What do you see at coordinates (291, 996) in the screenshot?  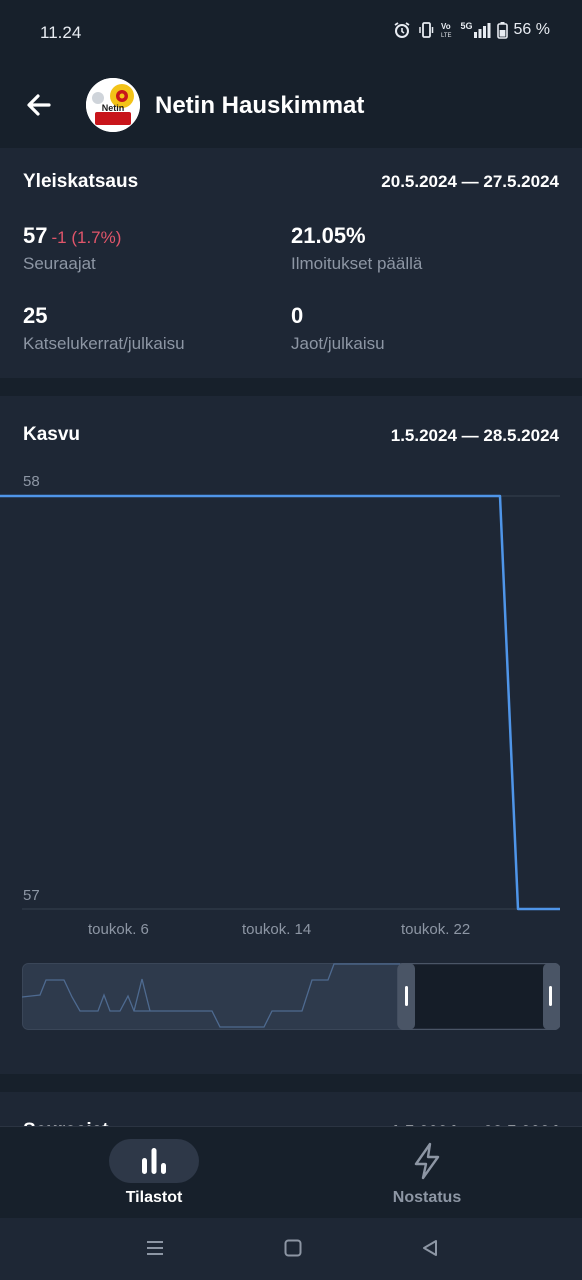 I see `range-navigator` at bounding box center [291, 996].